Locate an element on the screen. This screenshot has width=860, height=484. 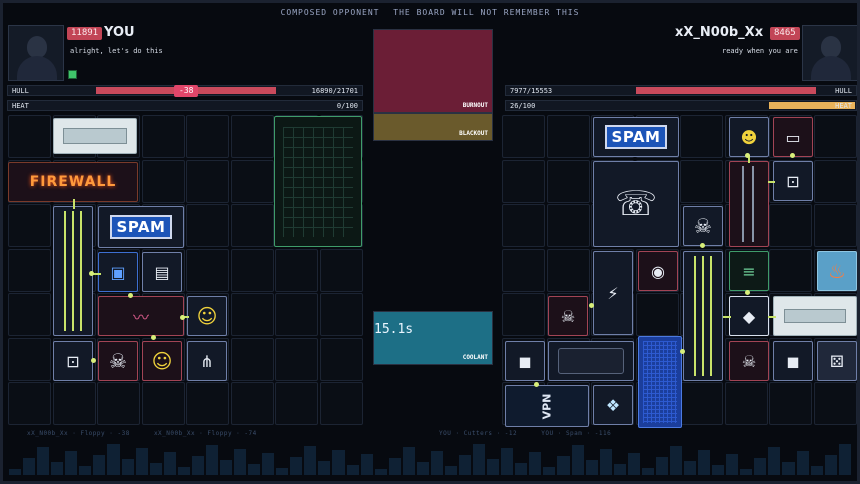
smiley-mug-icon: ☺ is located at coordinates (207, 316).